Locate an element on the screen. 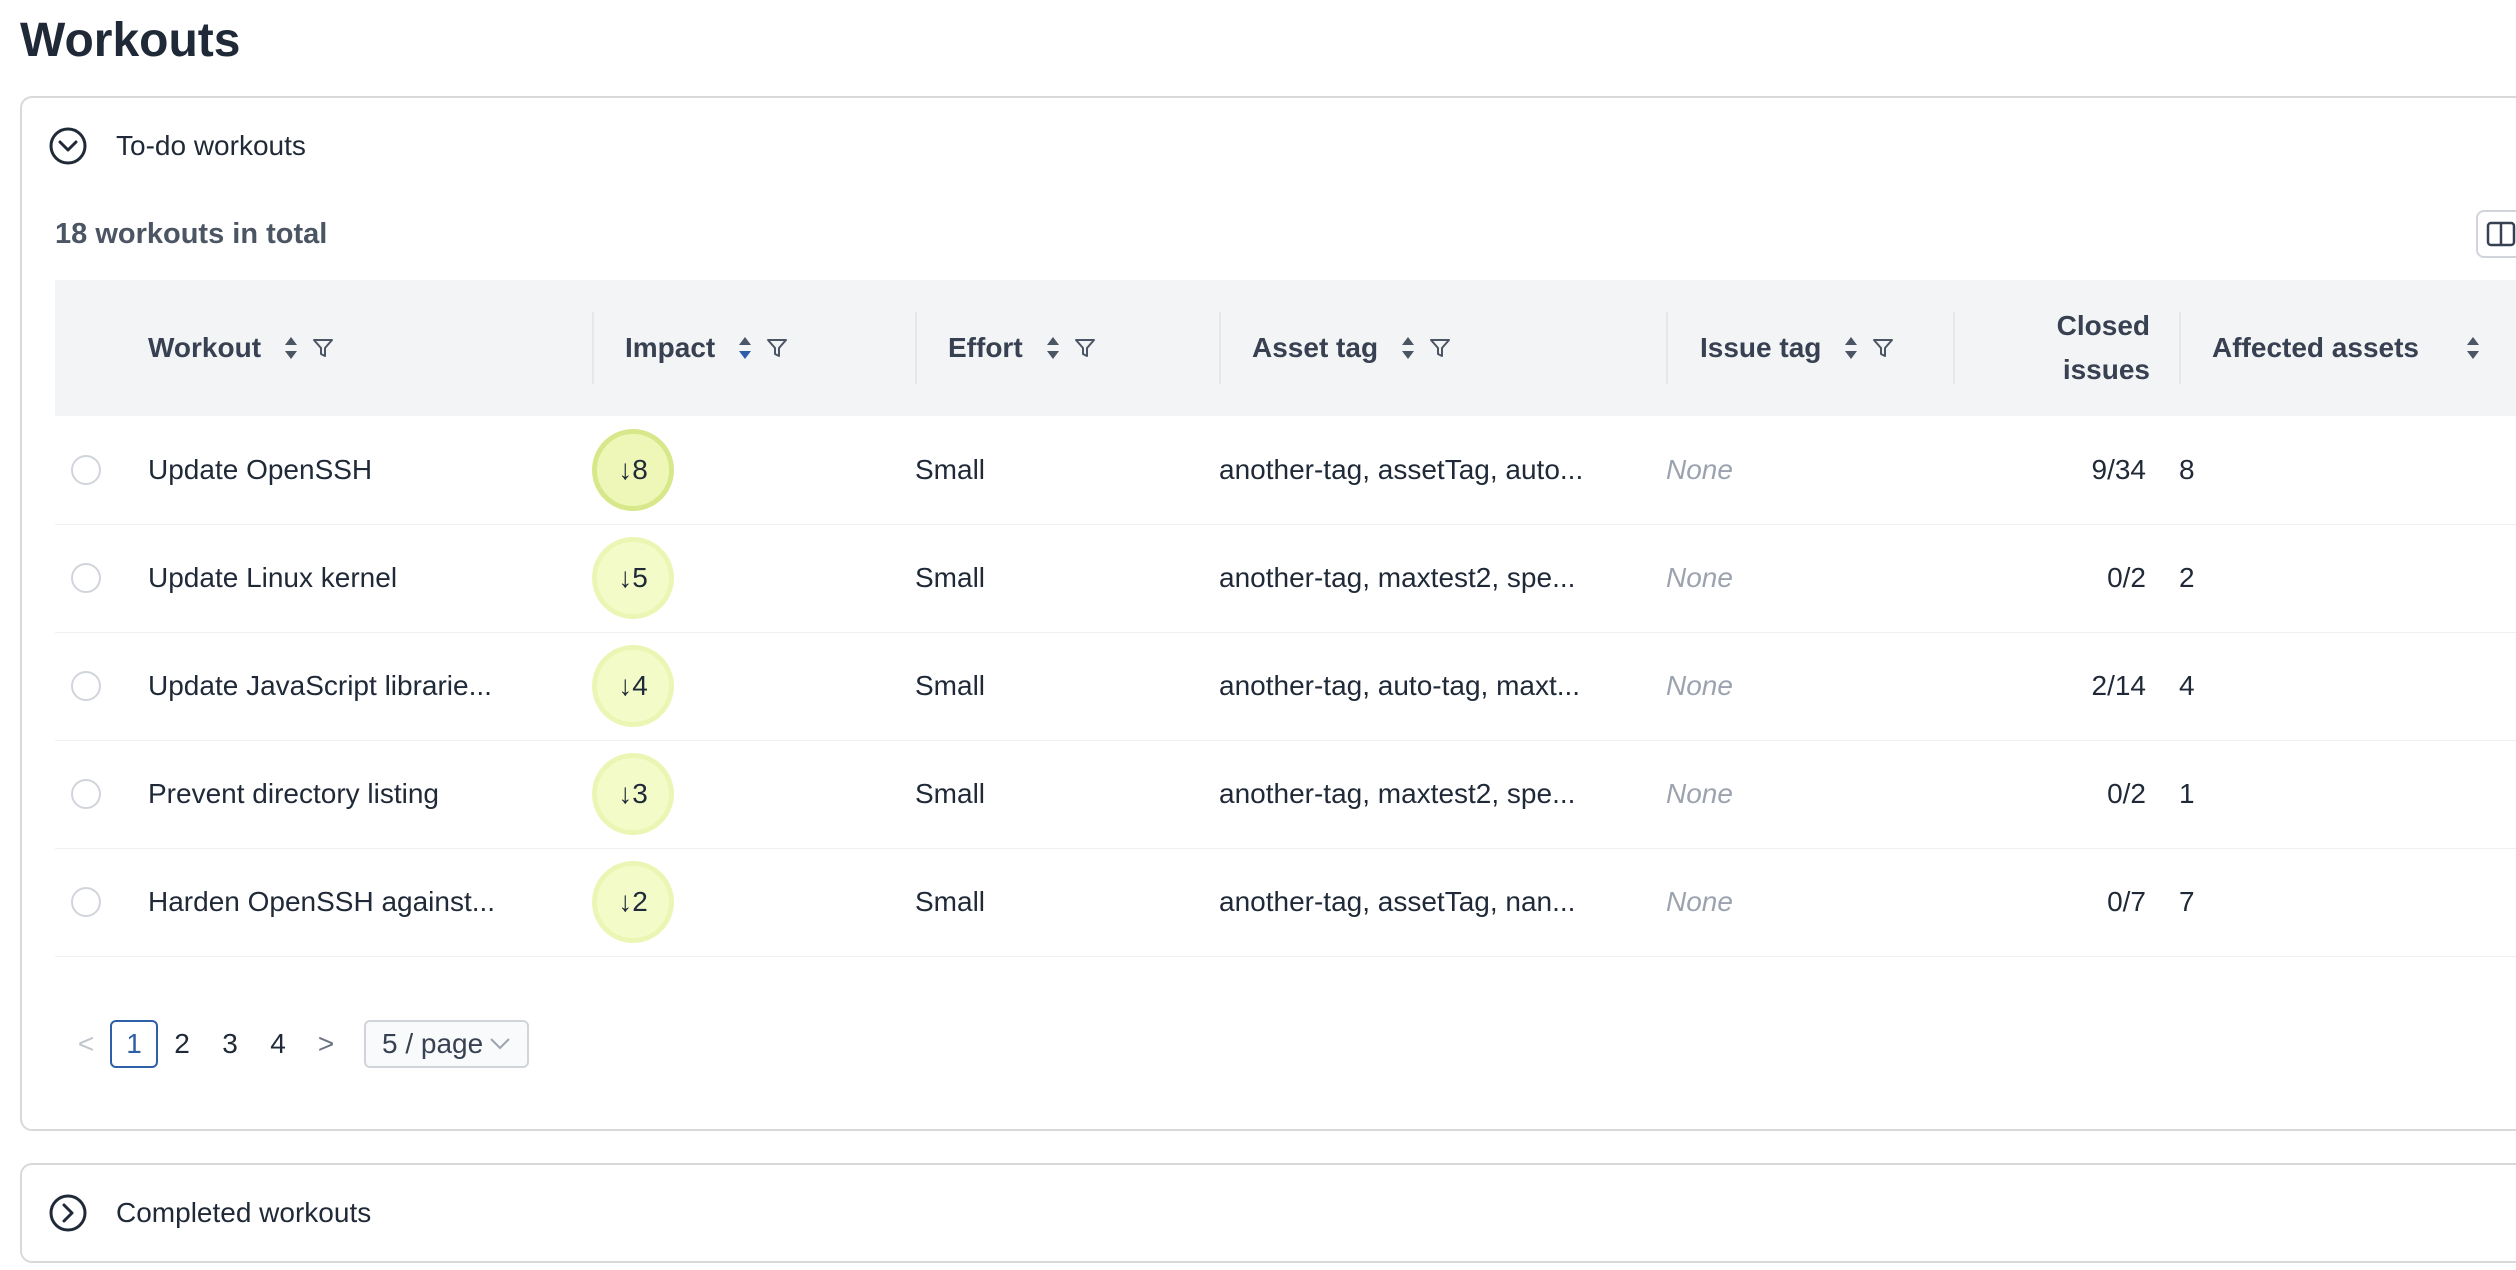 This screenshot has height=1270, width=2516. column-header-label-line2: issues is located at coordinates (2106, 369).